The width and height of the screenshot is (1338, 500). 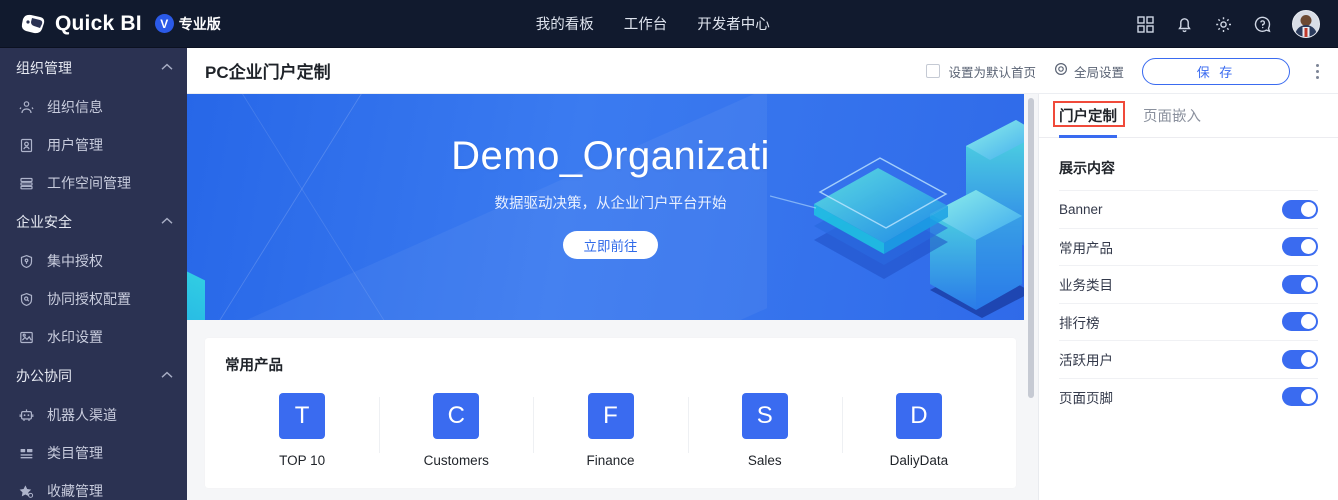 I want to click on nav-item-developer-center: 开发者中心, so click(x=733, y=23).